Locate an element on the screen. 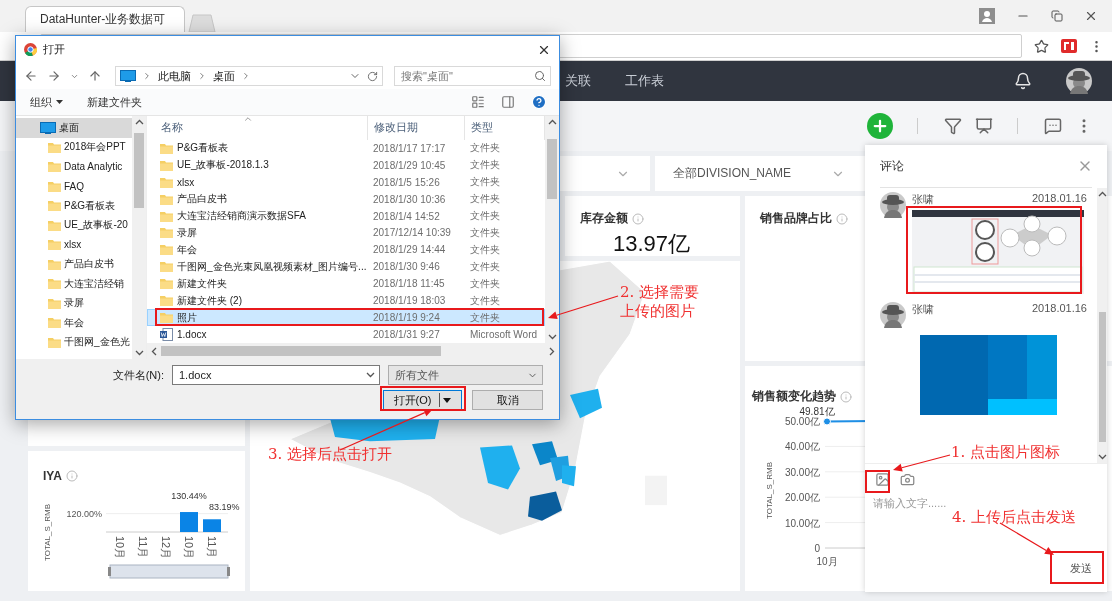 The image size is (1112, 601). axis-label: 50.00亿 is located at coordinates (802, 421).